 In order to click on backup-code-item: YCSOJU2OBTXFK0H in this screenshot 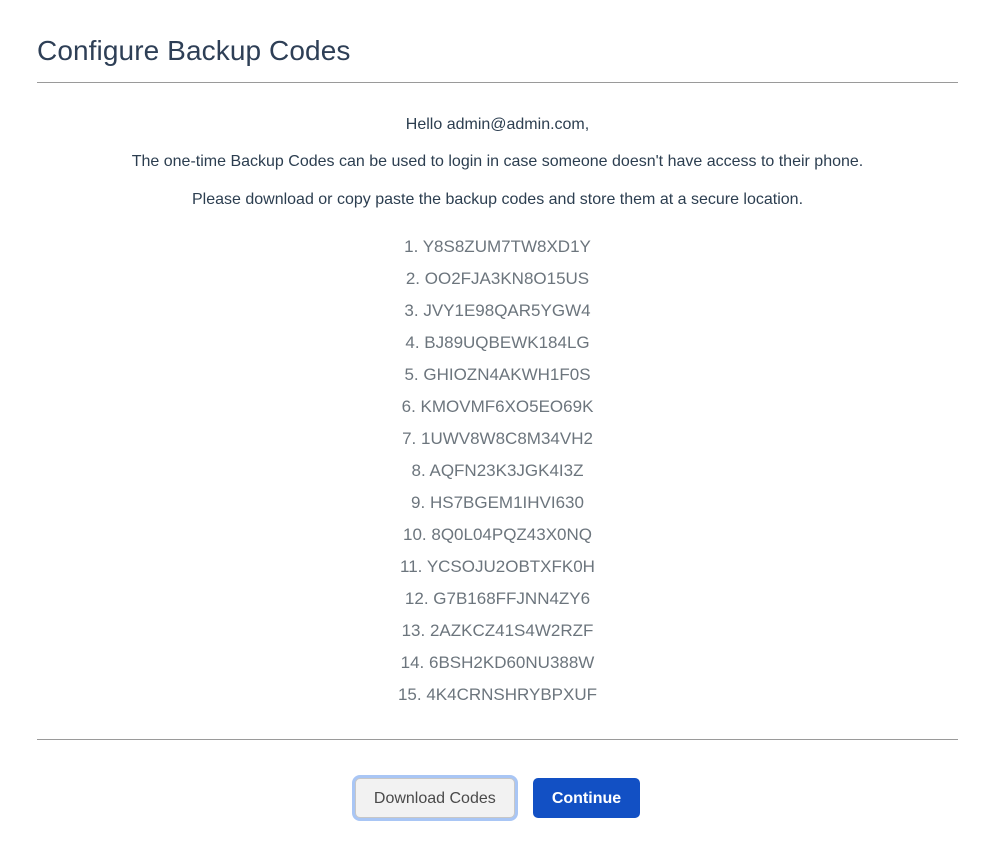, I will do `click(510, 566)`.